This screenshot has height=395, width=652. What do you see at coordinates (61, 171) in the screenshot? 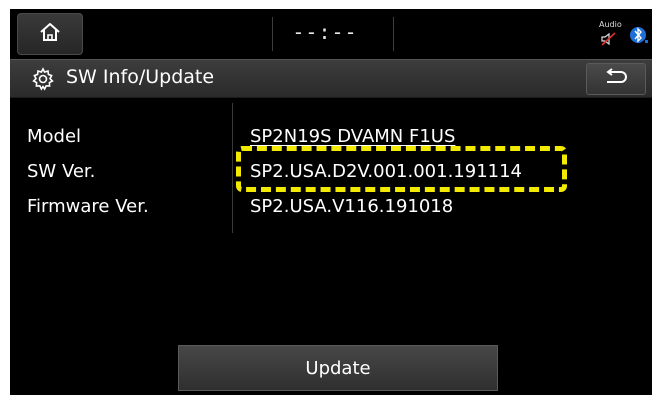
I see `sw-version-label: SW Ver.` at bounding box center [61, 171].